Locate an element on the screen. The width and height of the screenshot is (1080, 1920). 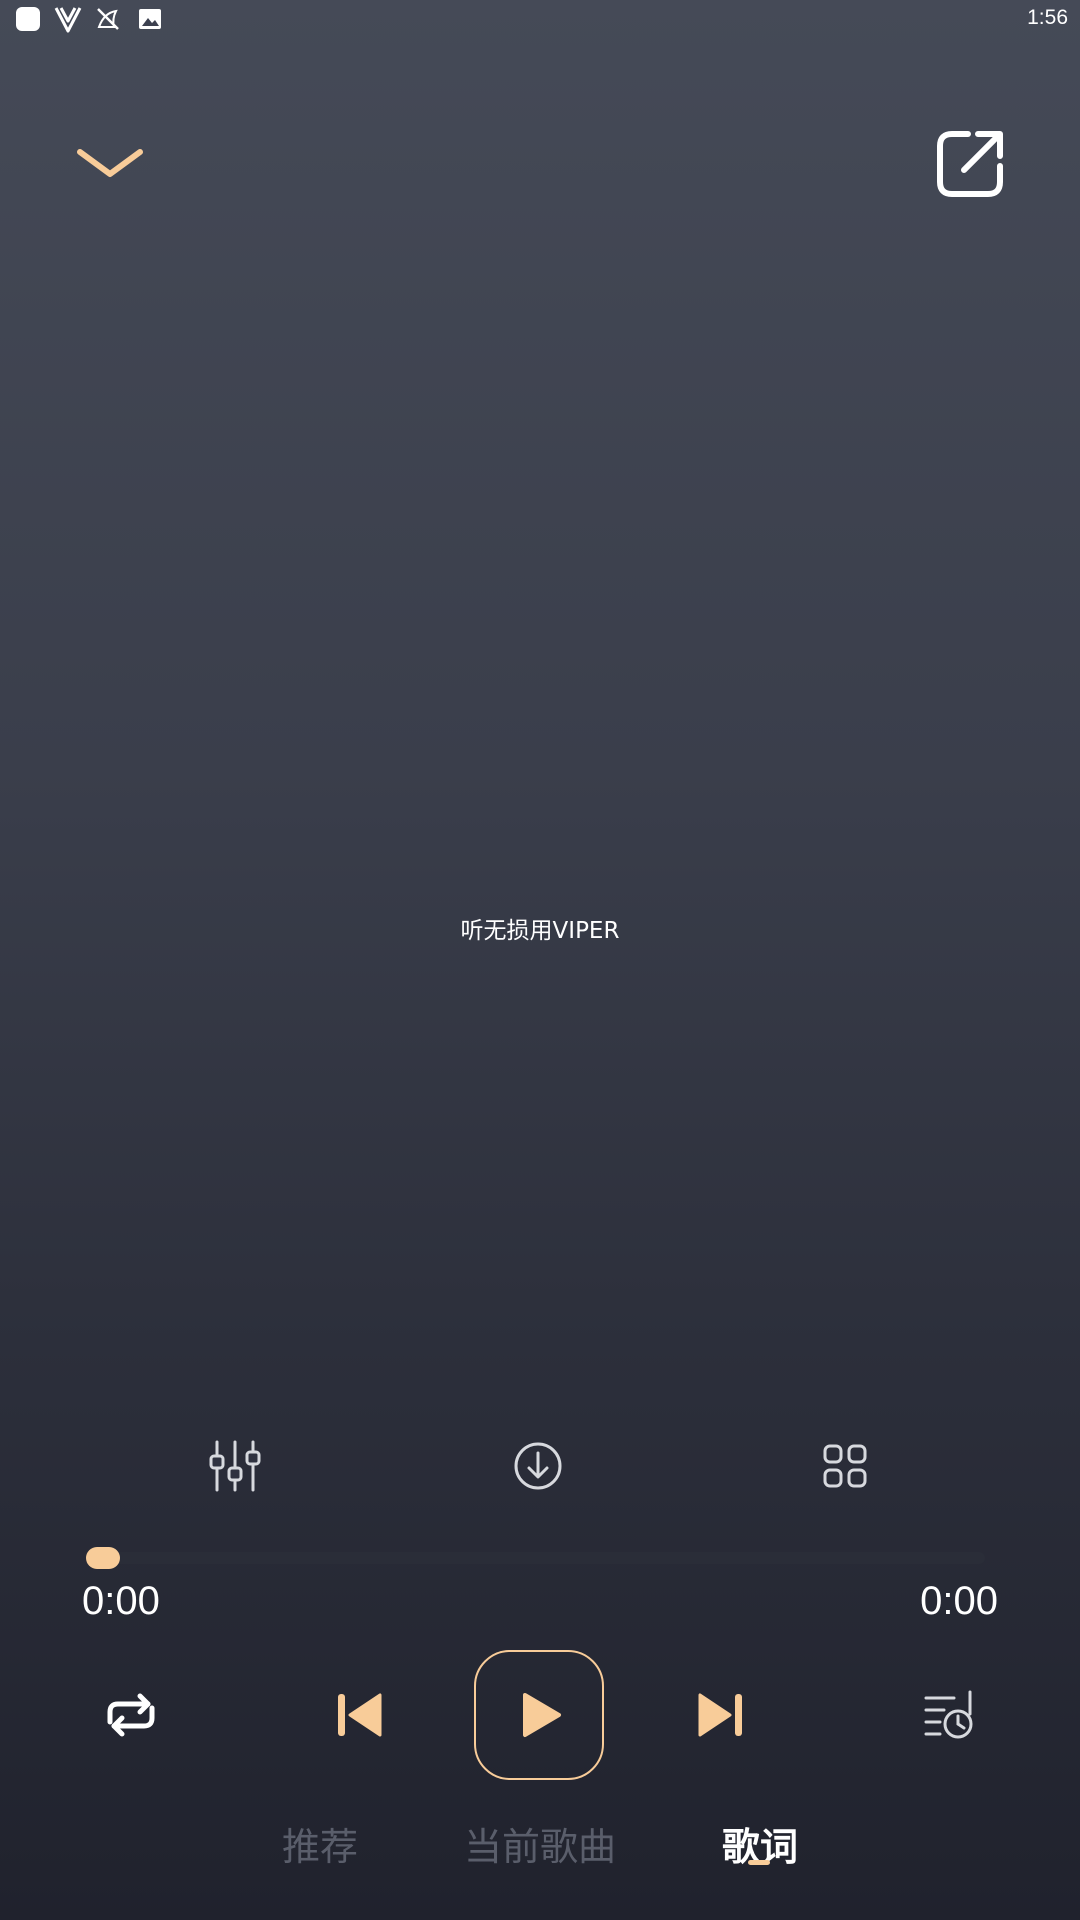
muted-bird-icon is located at coordinates (108, 19).